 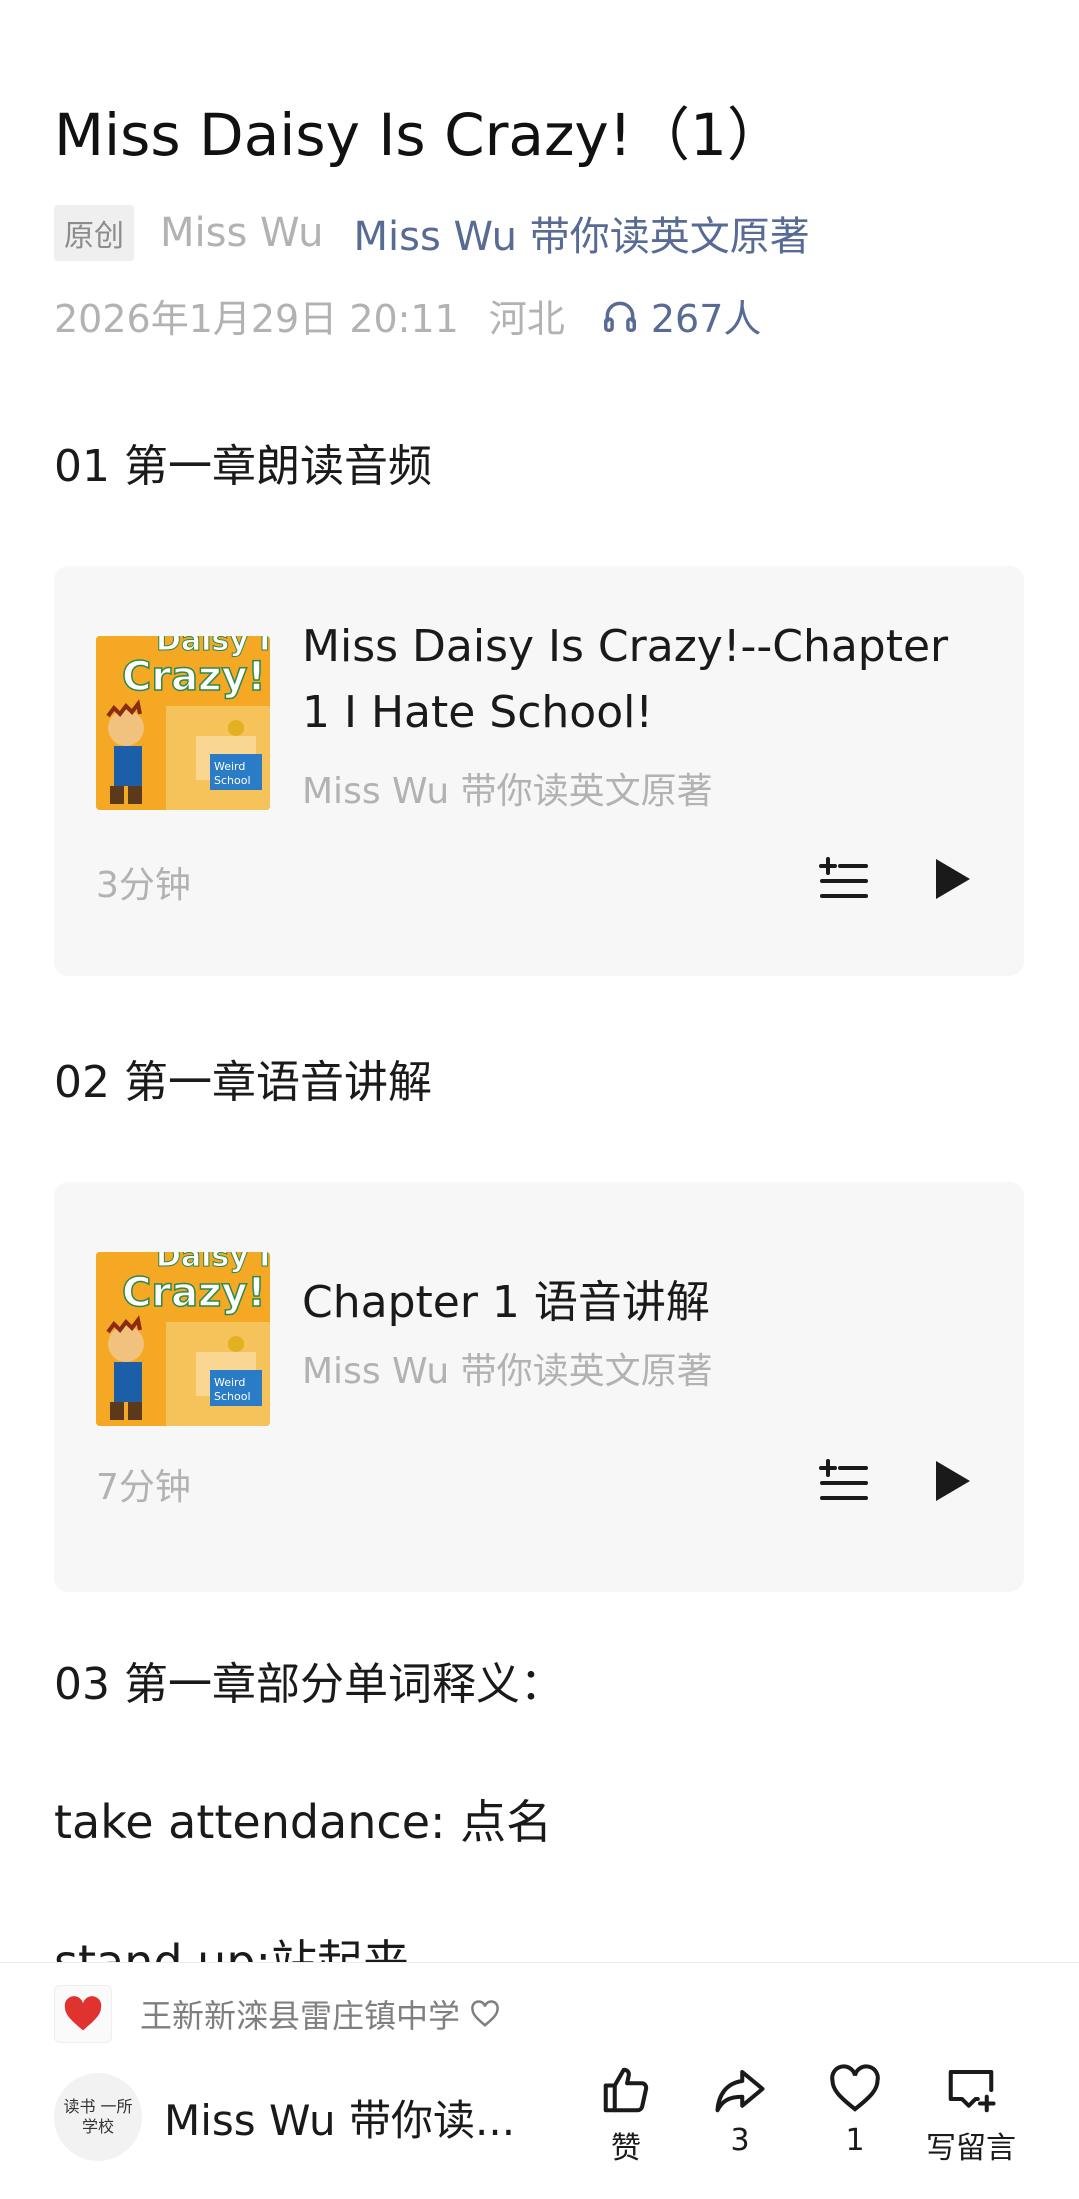 I want to click on vocab-line: take attendance: 点名, so click(x=303, y=1822).